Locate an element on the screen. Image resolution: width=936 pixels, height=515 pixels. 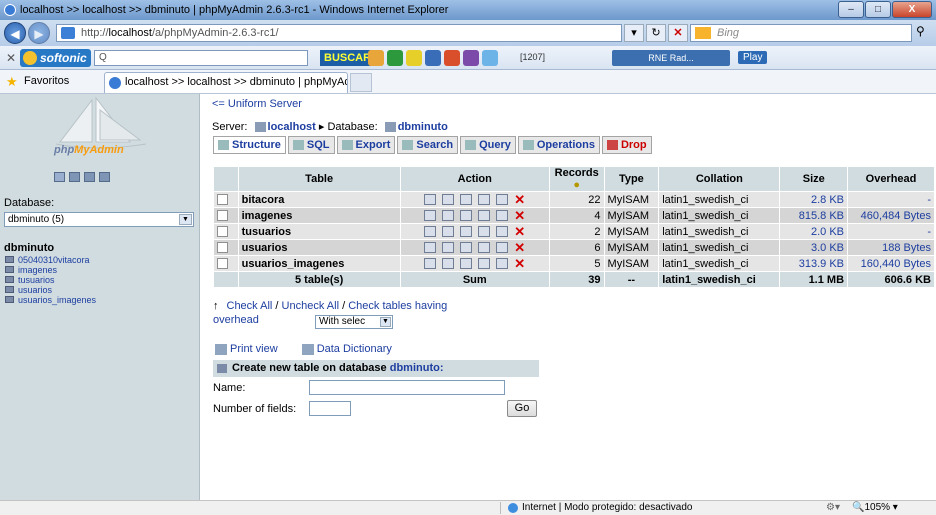
tab-search: Search is located at coordinates (428, 145).